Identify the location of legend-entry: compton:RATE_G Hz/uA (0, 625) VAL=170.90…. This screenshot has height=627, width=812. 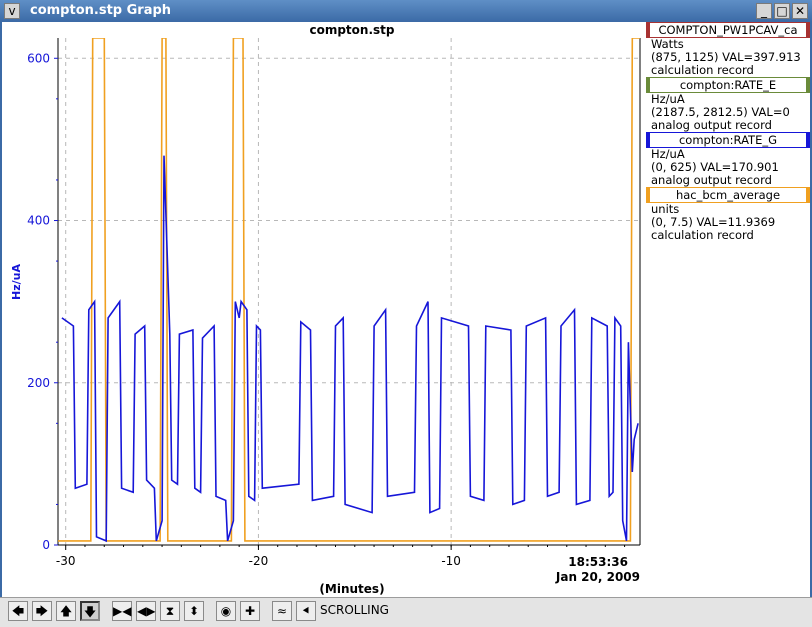
(728, 159).